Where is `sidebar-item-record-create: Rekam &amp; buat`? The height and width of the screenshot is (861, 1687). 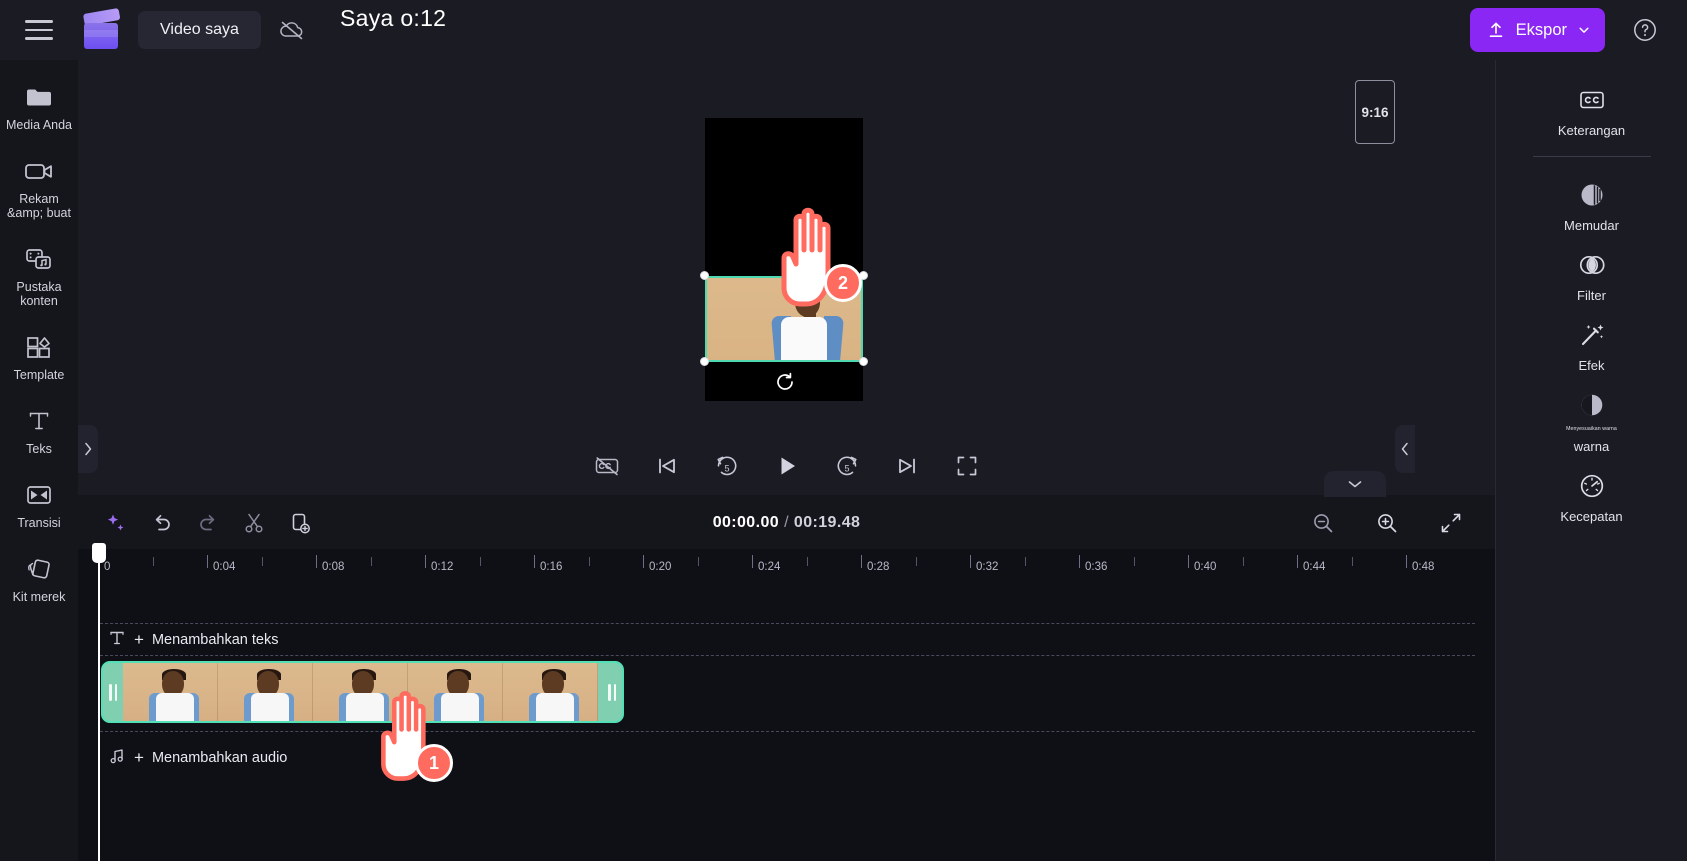 sidebar-item-record-create: Rekam &amp; buat is located at coordinates (39, 188).